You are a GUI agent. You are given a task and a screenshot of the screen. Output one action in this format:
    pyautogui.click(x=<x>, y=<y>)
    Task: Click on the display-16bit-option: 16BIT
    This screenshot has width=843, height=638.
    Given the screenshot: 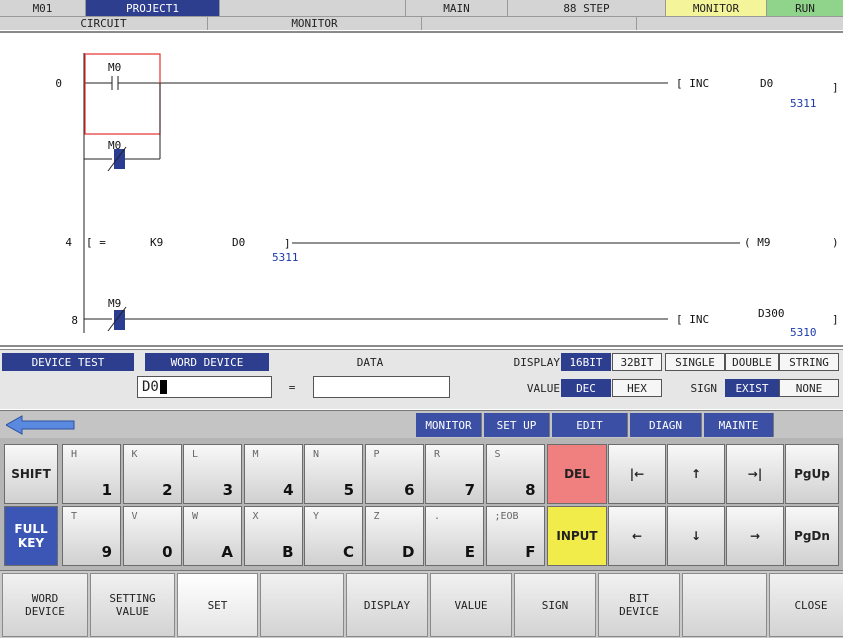 What is the action you would take?
    pyautogui.click(x=586, y=362)
    